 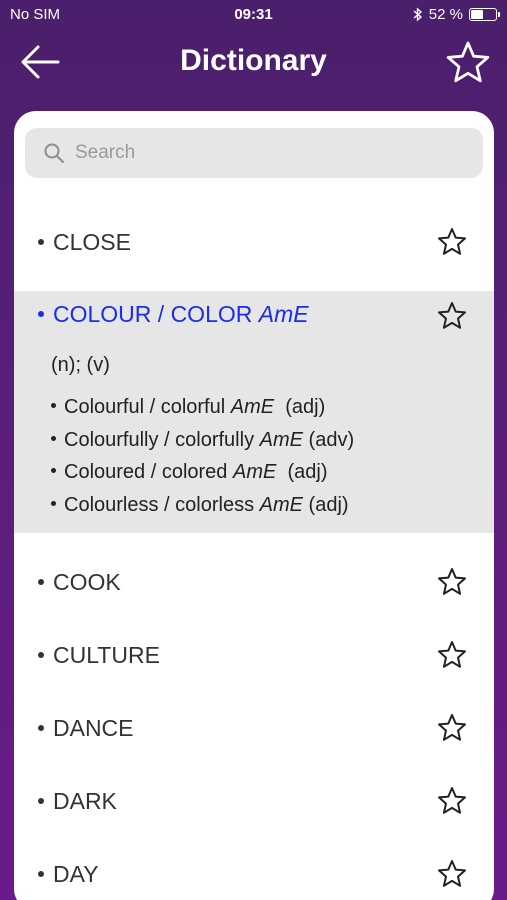 I want to click on list-item-word: CULTURE, so click(x=99, y=655).